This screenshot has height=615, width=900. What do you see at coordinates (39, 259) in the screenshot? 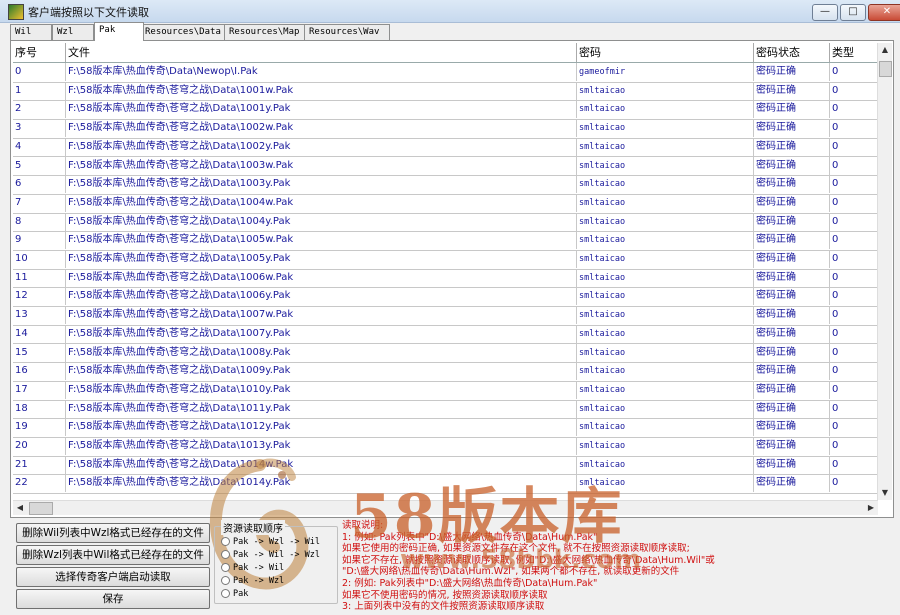
I see `cell-index: 10` at bounding box center [39, 259].